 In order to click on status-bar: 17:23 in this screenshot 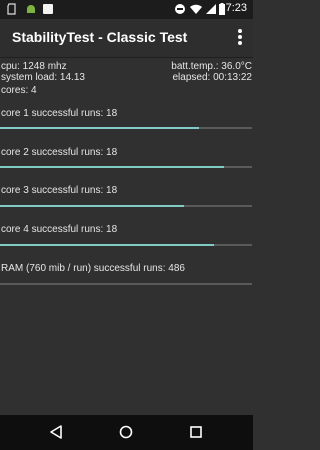, I will do `click(126, 9)`.